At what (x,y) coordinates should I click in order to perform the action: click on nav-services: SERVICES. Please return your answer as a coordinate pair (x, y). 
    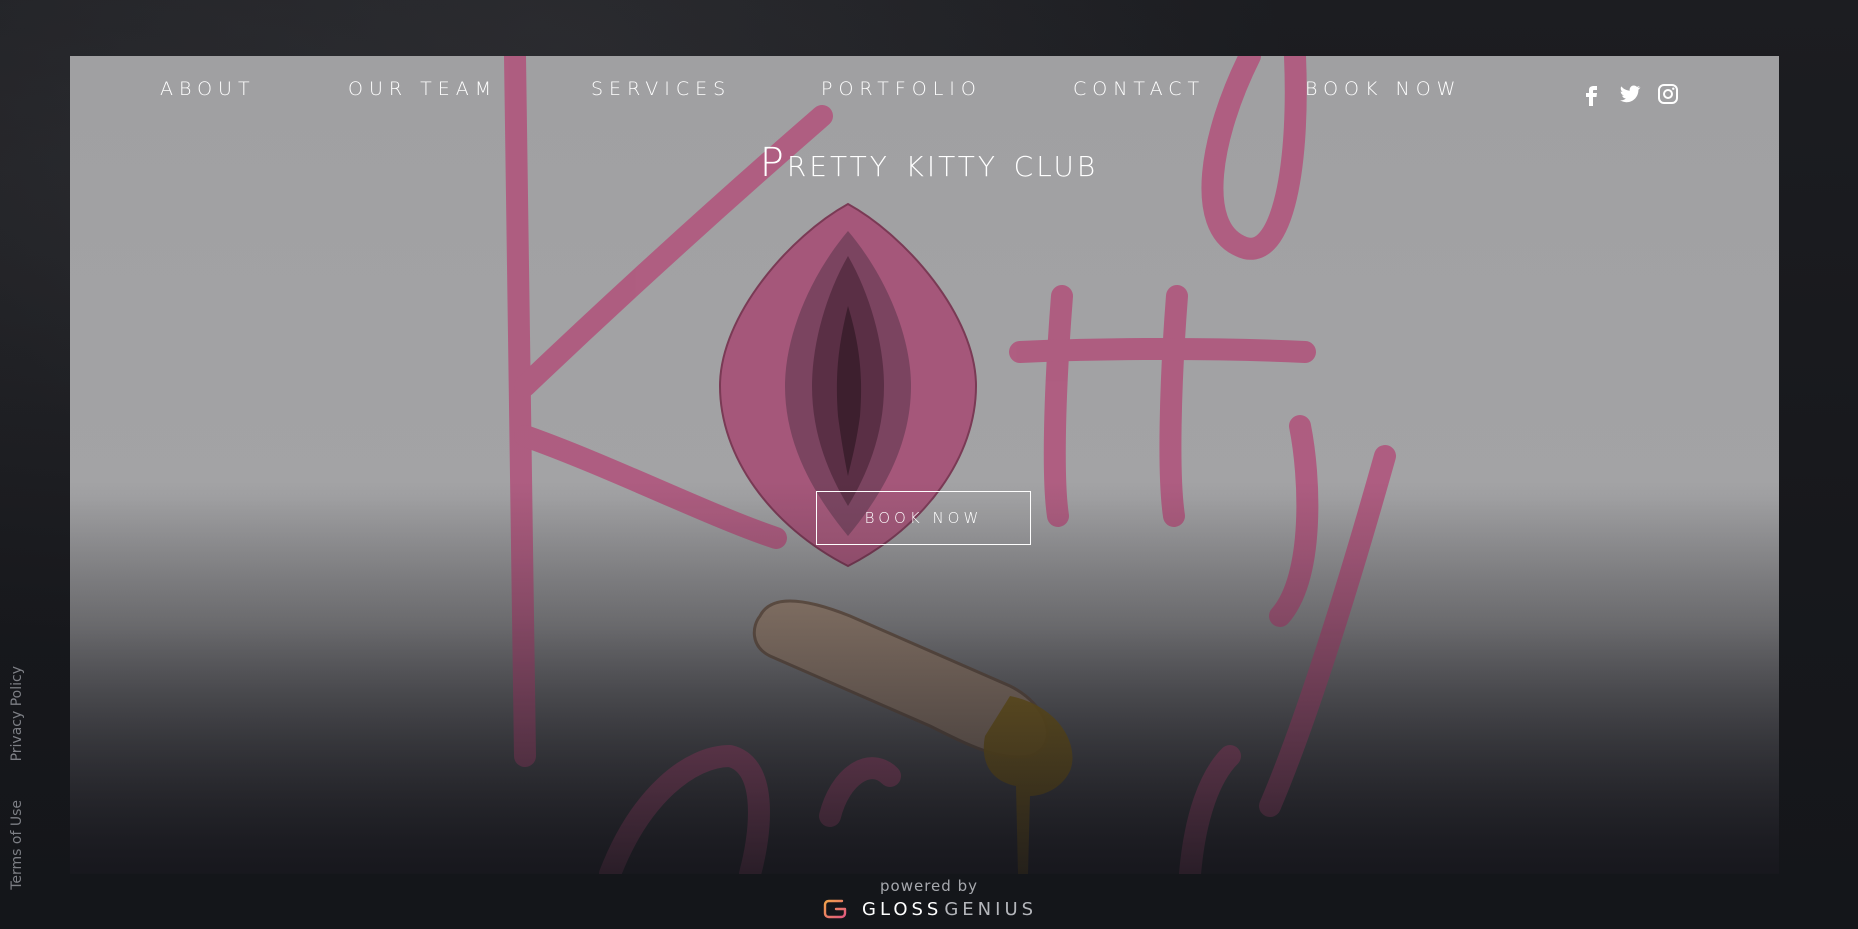
    Looking at the image, I should click on (661, 89).